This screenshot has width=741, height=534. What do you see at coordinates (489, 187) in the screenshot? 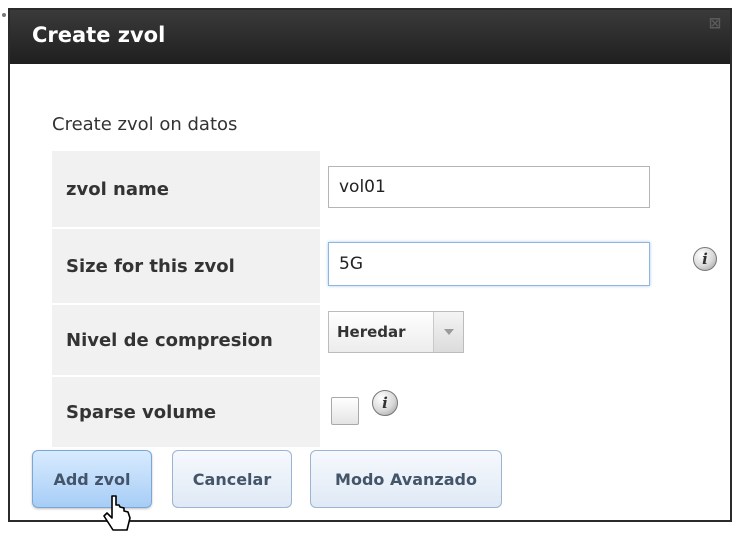
I see `zvol-name-input` at bounding box center [489, 187].